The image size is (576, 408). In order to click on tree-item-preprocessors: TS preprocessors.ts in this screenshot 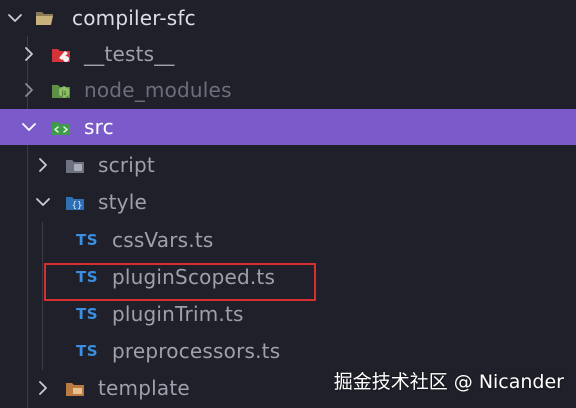, I will do `click(288, 351)`.